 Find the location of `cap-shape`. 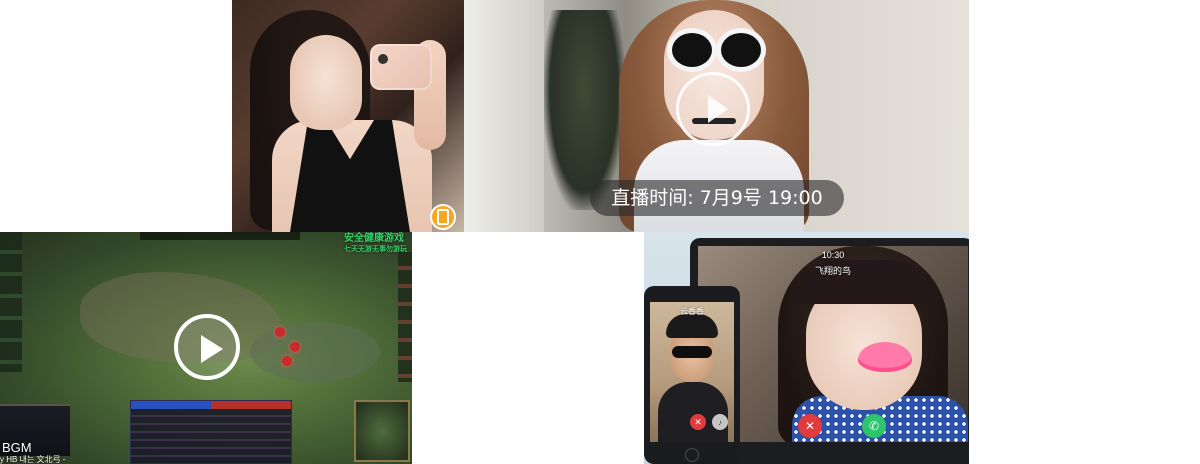

cap-shape is located at coordinates (692, 326).